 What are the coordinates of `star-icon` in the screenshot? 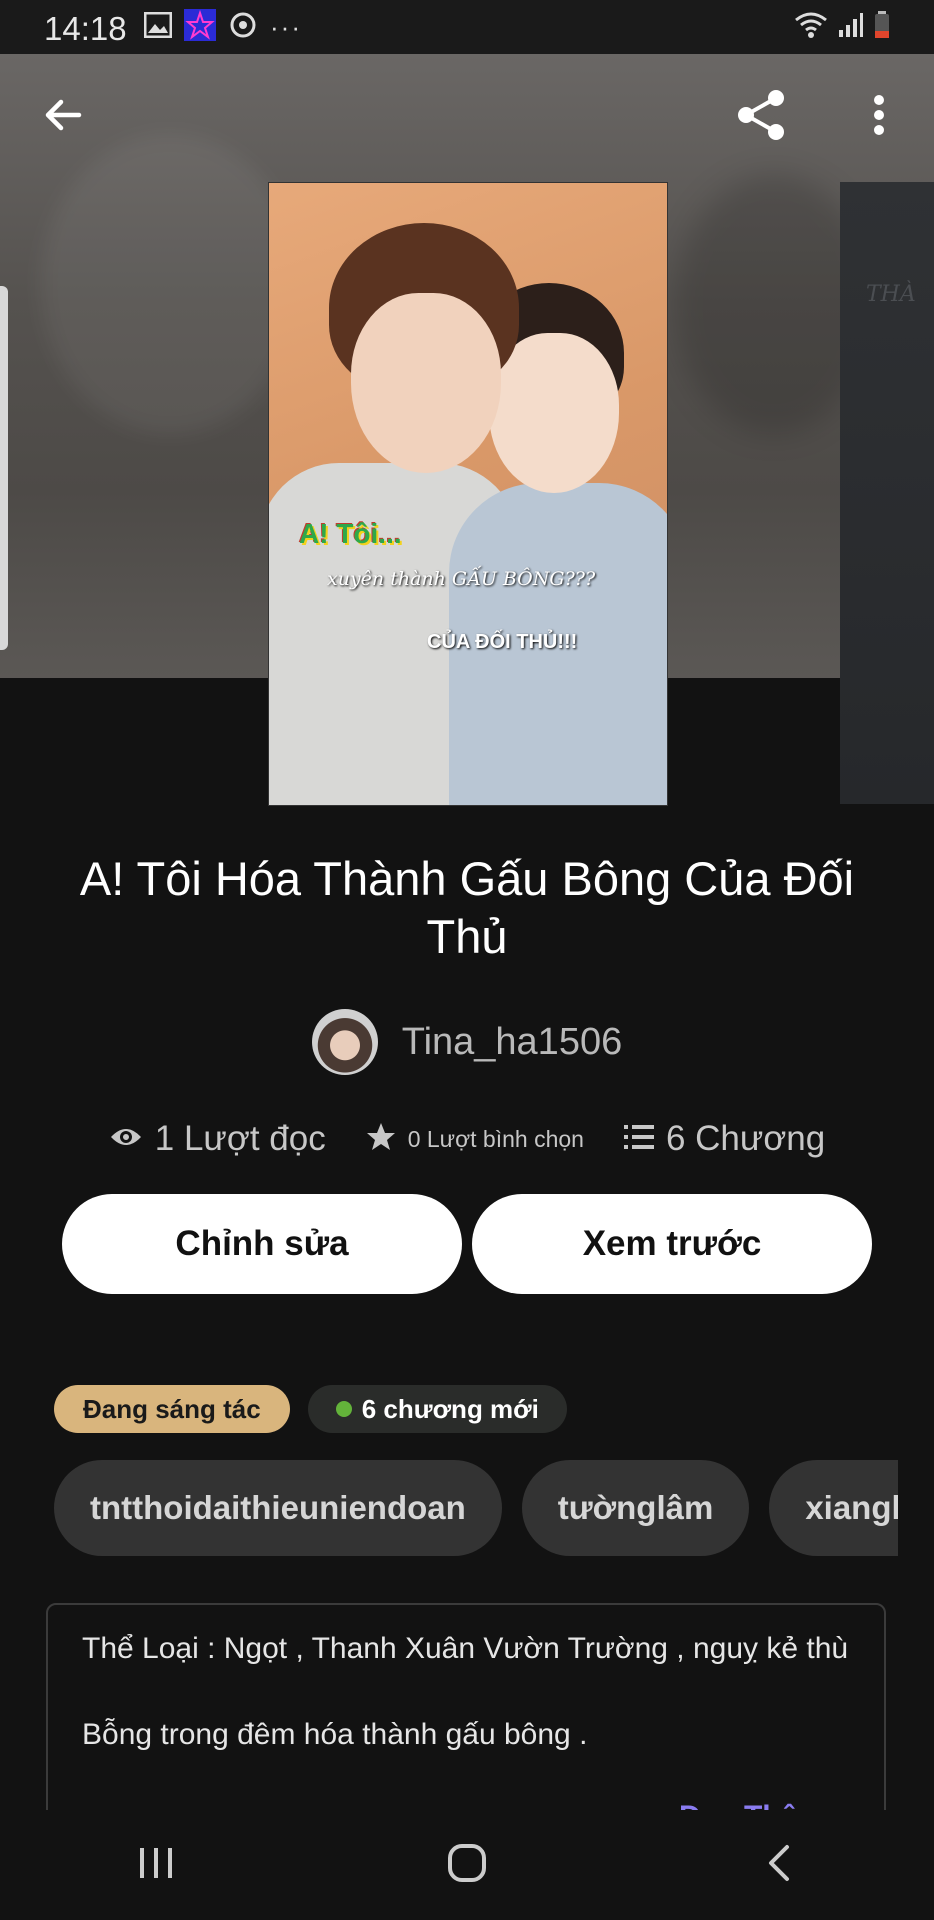 It's located at (381, 1139).